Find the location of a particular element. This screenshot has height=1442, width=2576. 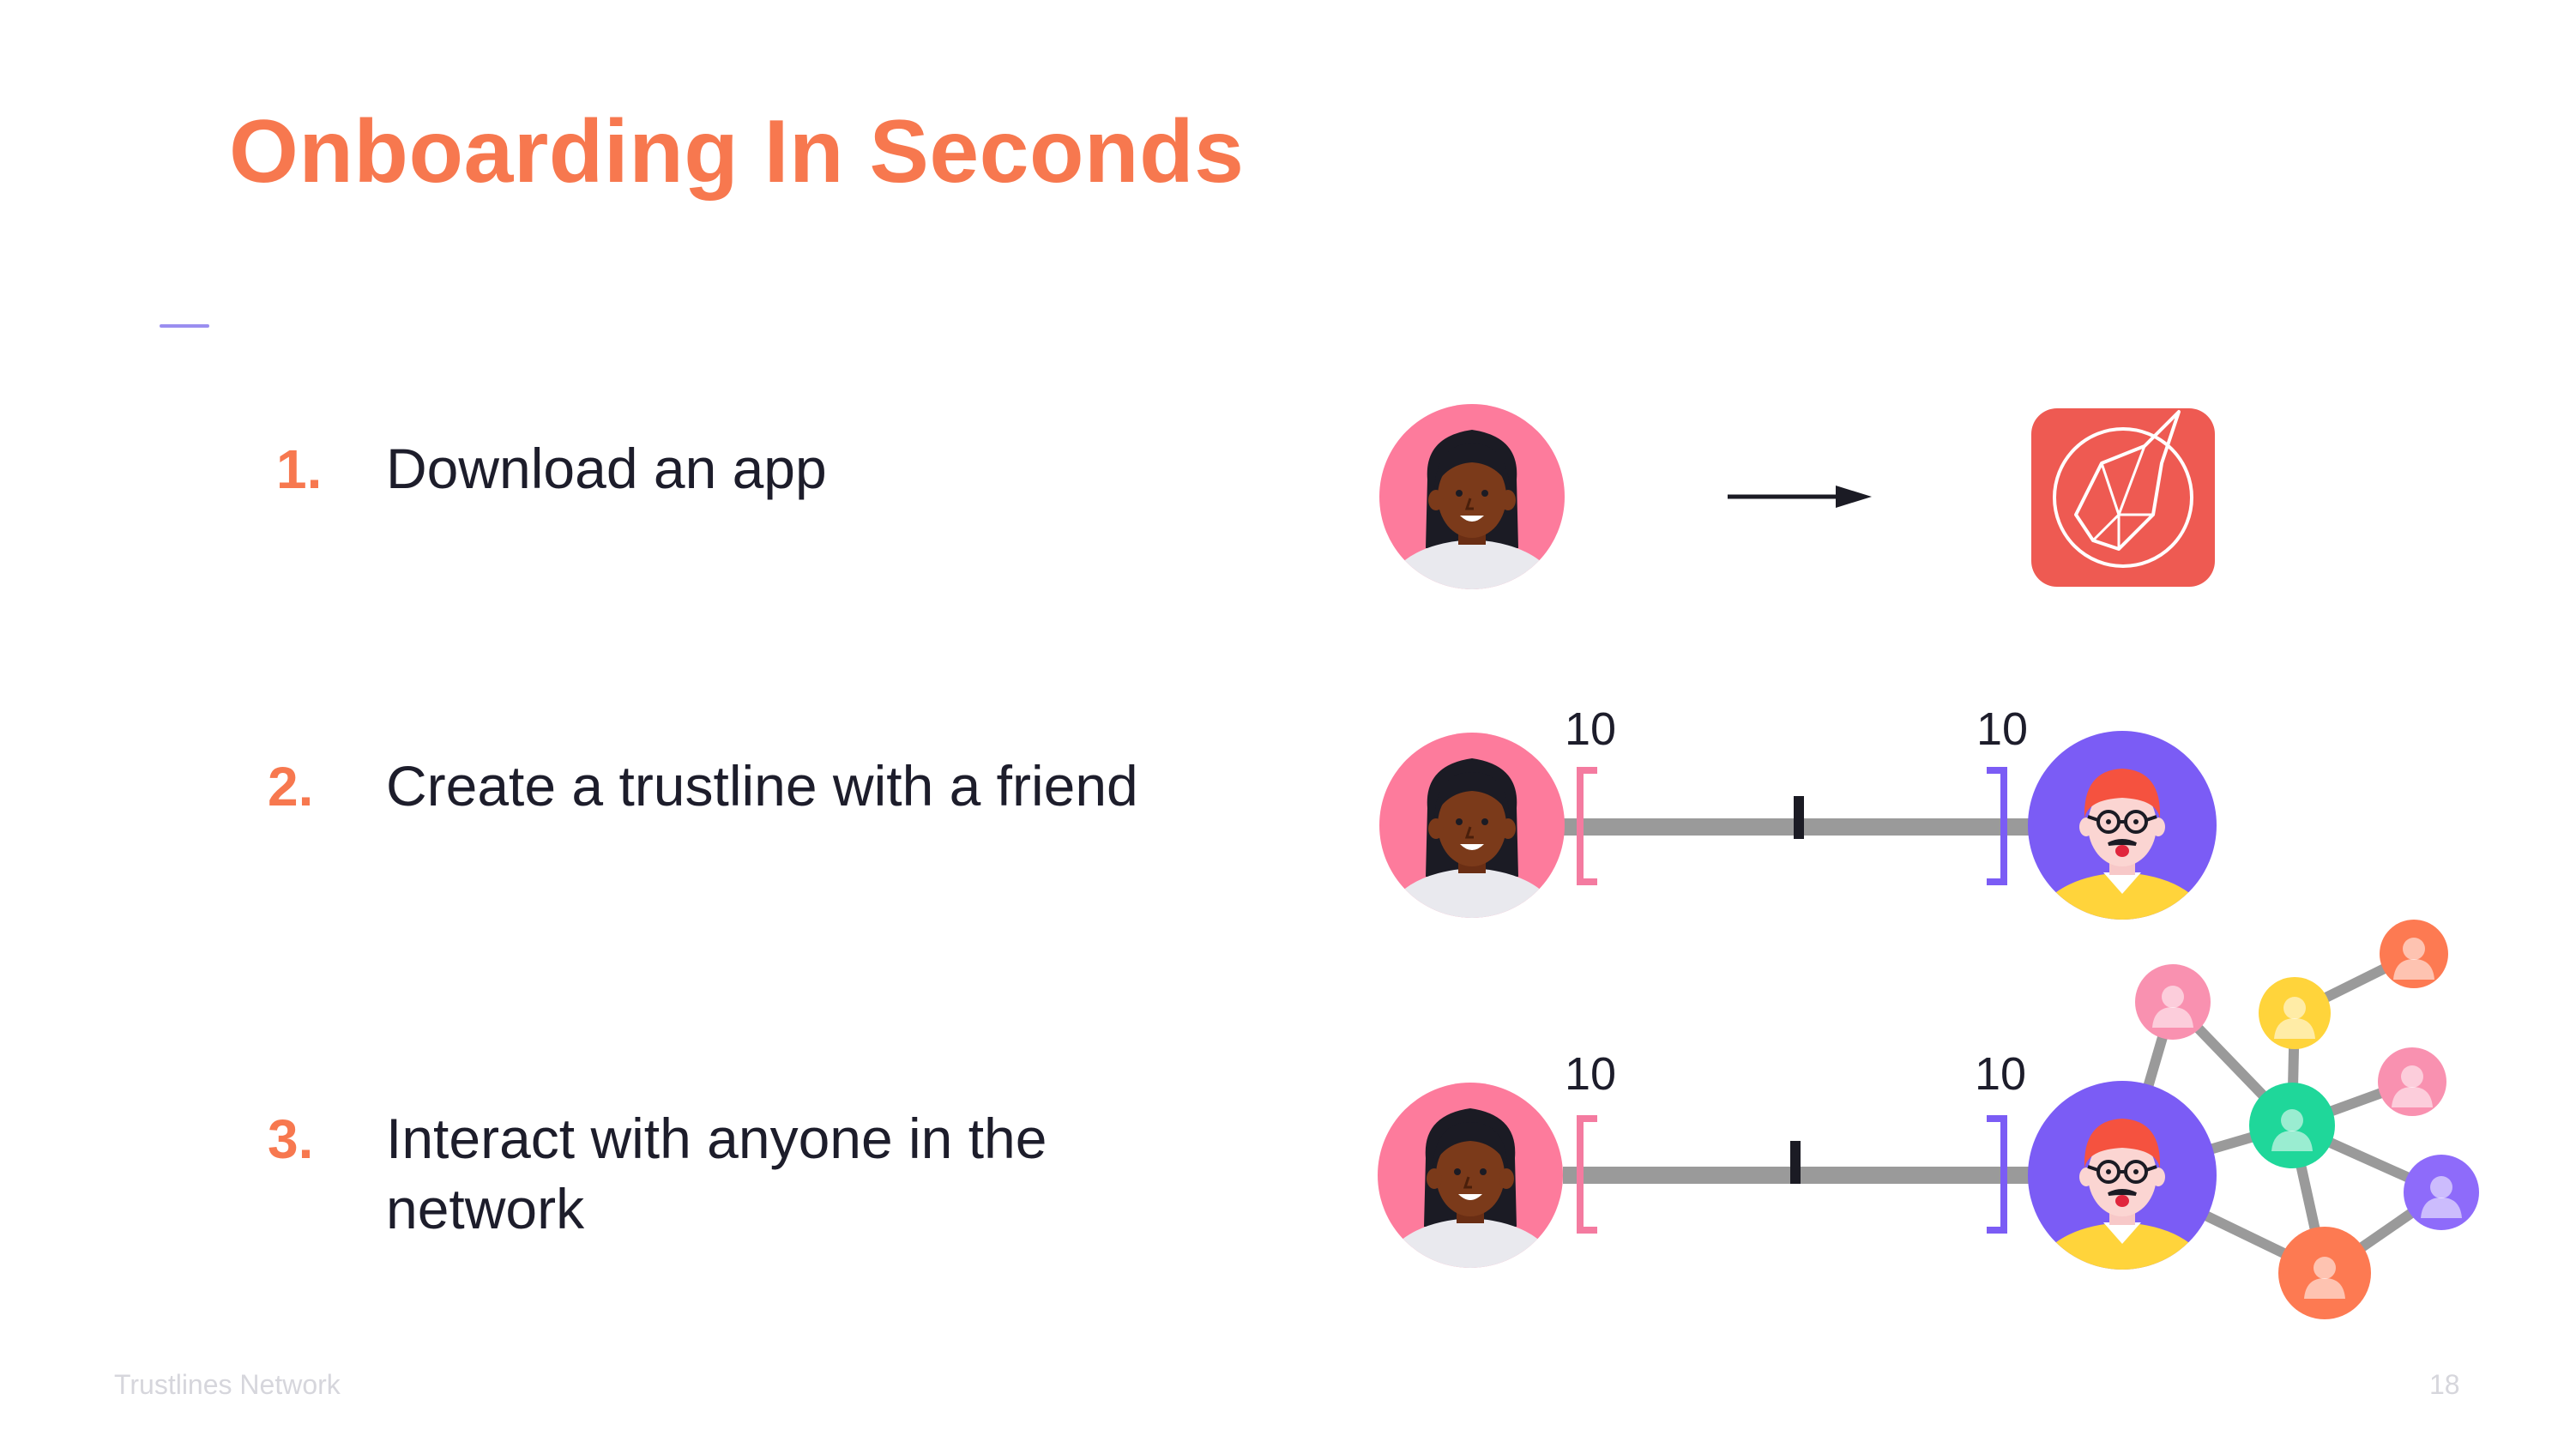

footer-page-number: 18 is located at coordinates (2444, 1384).